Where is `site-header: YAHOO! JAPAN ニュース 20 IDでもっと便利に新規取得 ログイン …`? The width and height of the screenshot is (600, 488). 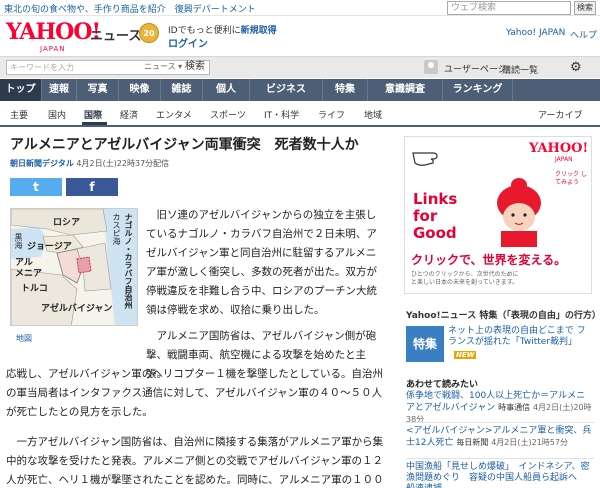
site-header: YAHOO! JAPAN ニュース 20 IDでもっと便利に新規取得 ログイン … is located at coordinates (300, 36).